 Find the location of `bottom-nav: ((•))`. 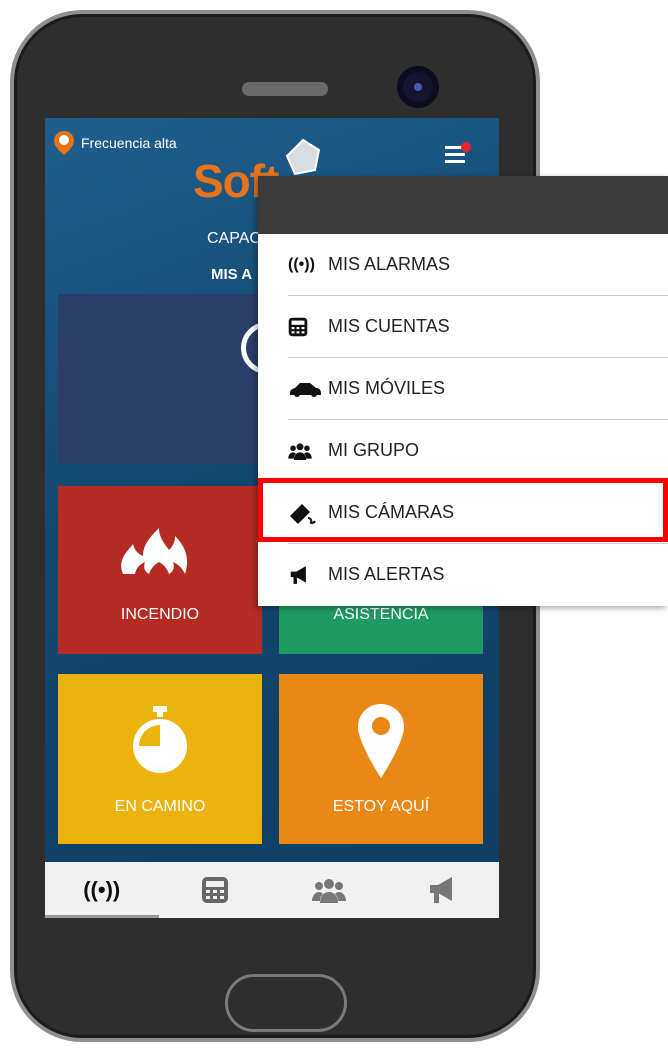

bottom-nav: ((•)) is located at coordinates (272, 890).